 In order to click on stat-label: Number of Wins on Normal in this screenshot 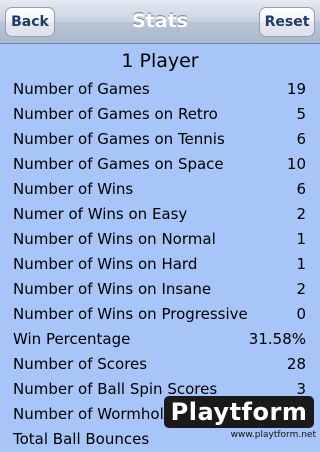, I will do `click(114, 239)`.